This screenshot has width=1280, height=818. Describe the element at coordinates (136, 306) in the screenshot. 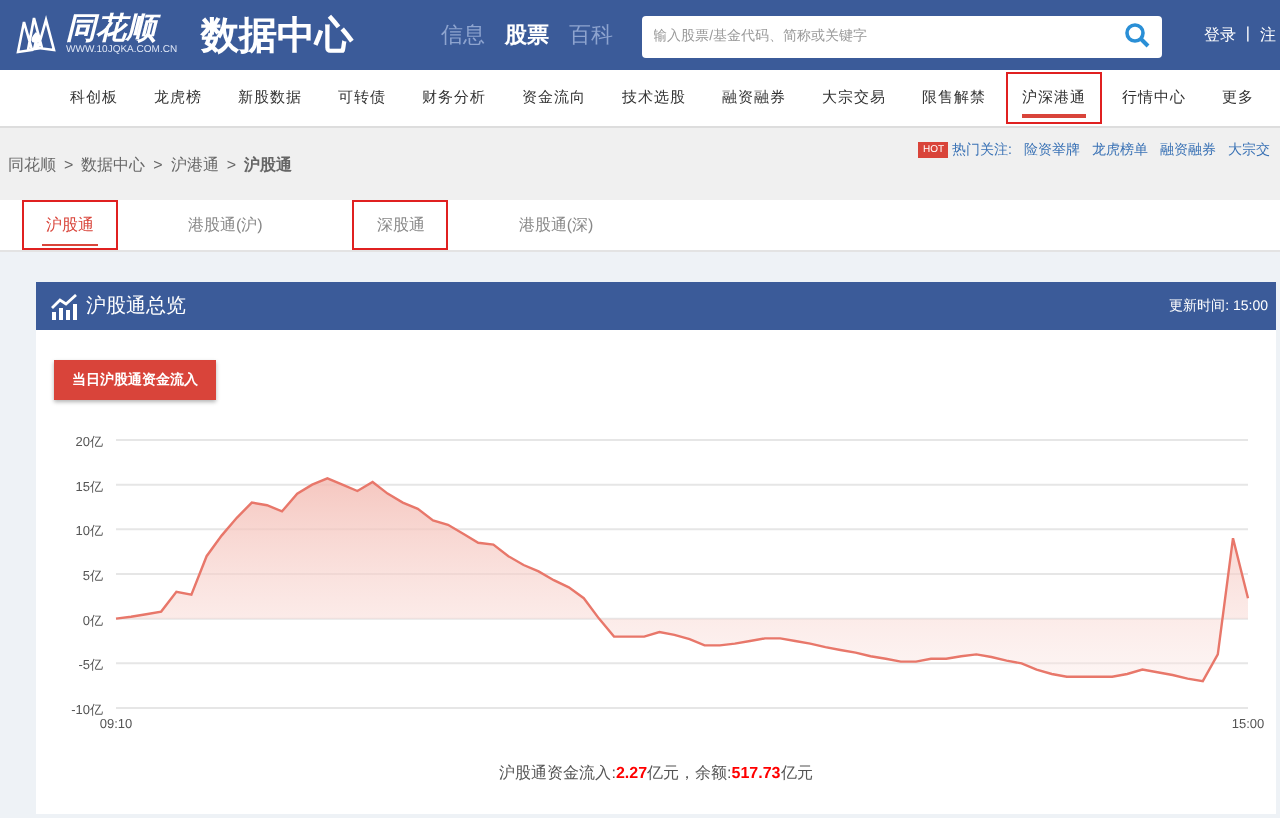

I see `card-title: 沪股通总览` at that location.